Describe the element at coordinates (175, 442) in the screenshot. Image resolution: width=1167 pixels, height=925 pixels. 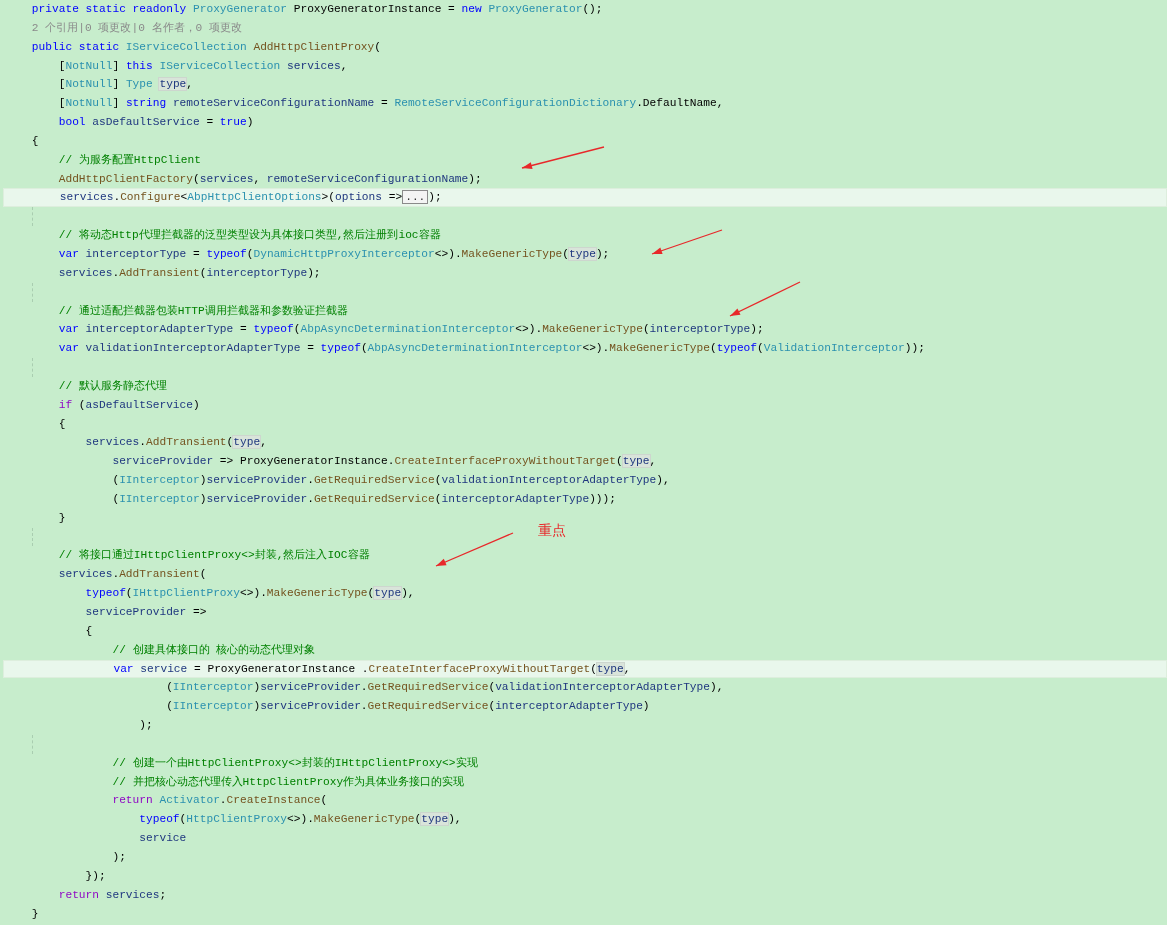
I see `code-text: services.AddTransient(type,` at that location.